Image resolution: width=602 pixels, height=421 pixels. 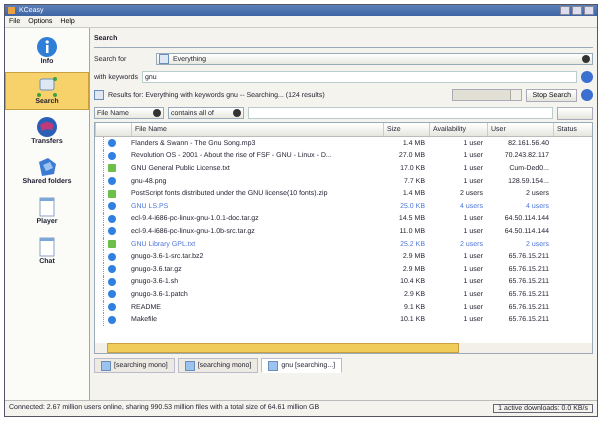 I want to click on filter-button, so click(x=575, y=113).